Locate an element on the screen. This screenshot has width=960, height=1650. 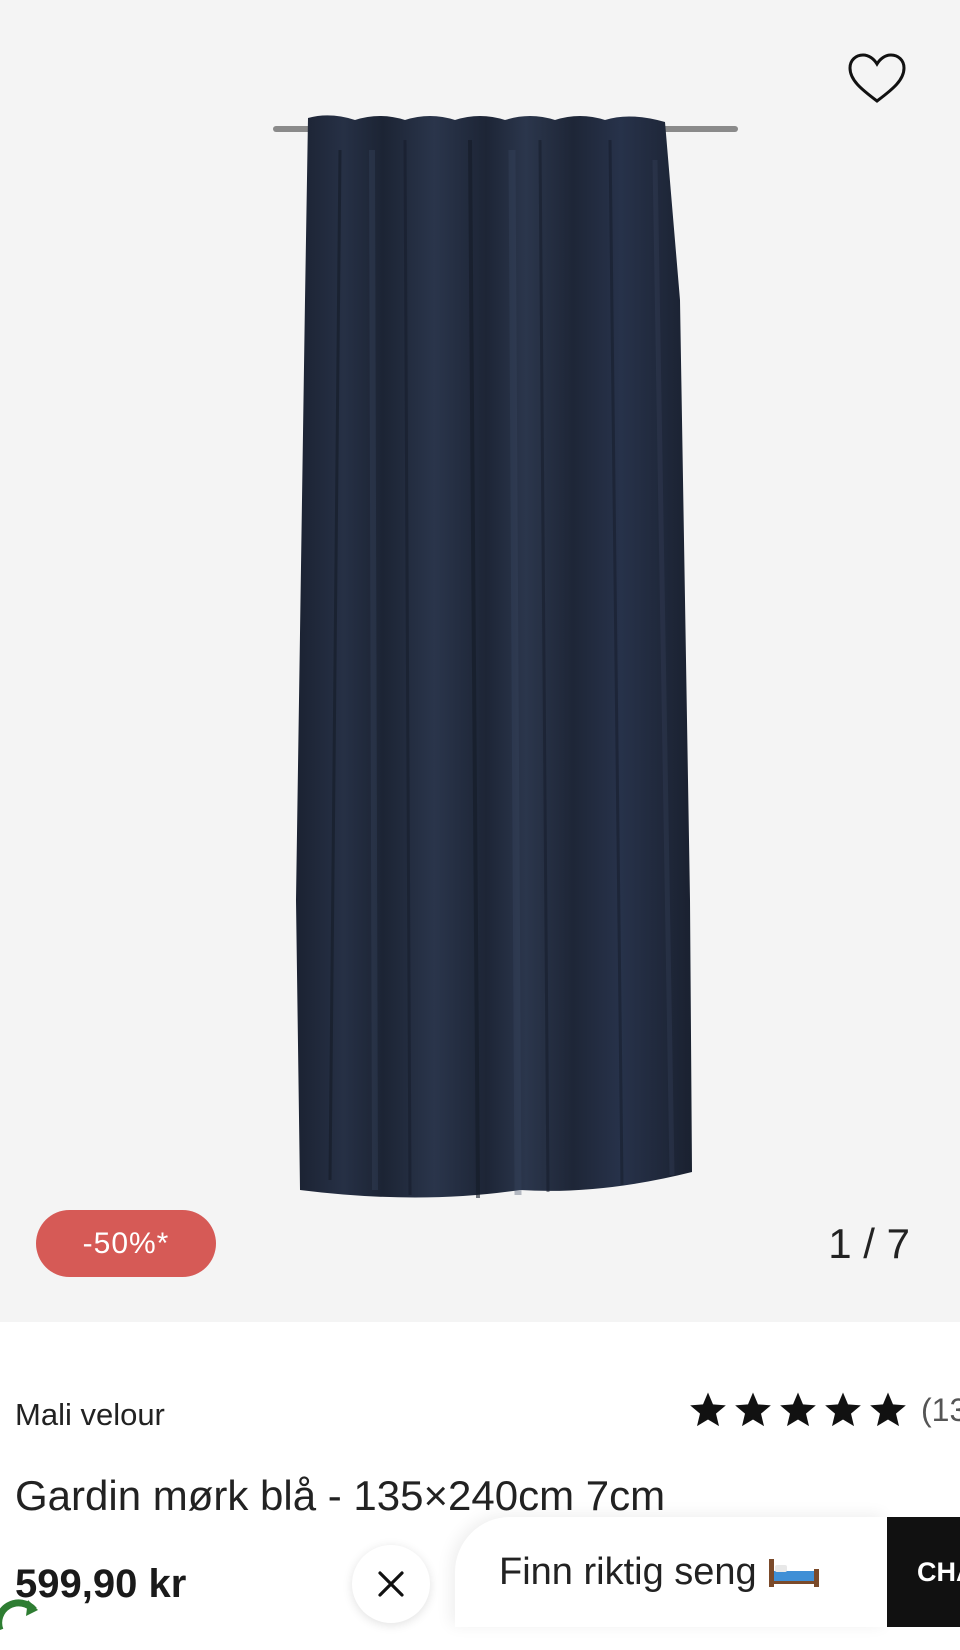
rating-stars: (13 is located at coordinates (824, 1410).